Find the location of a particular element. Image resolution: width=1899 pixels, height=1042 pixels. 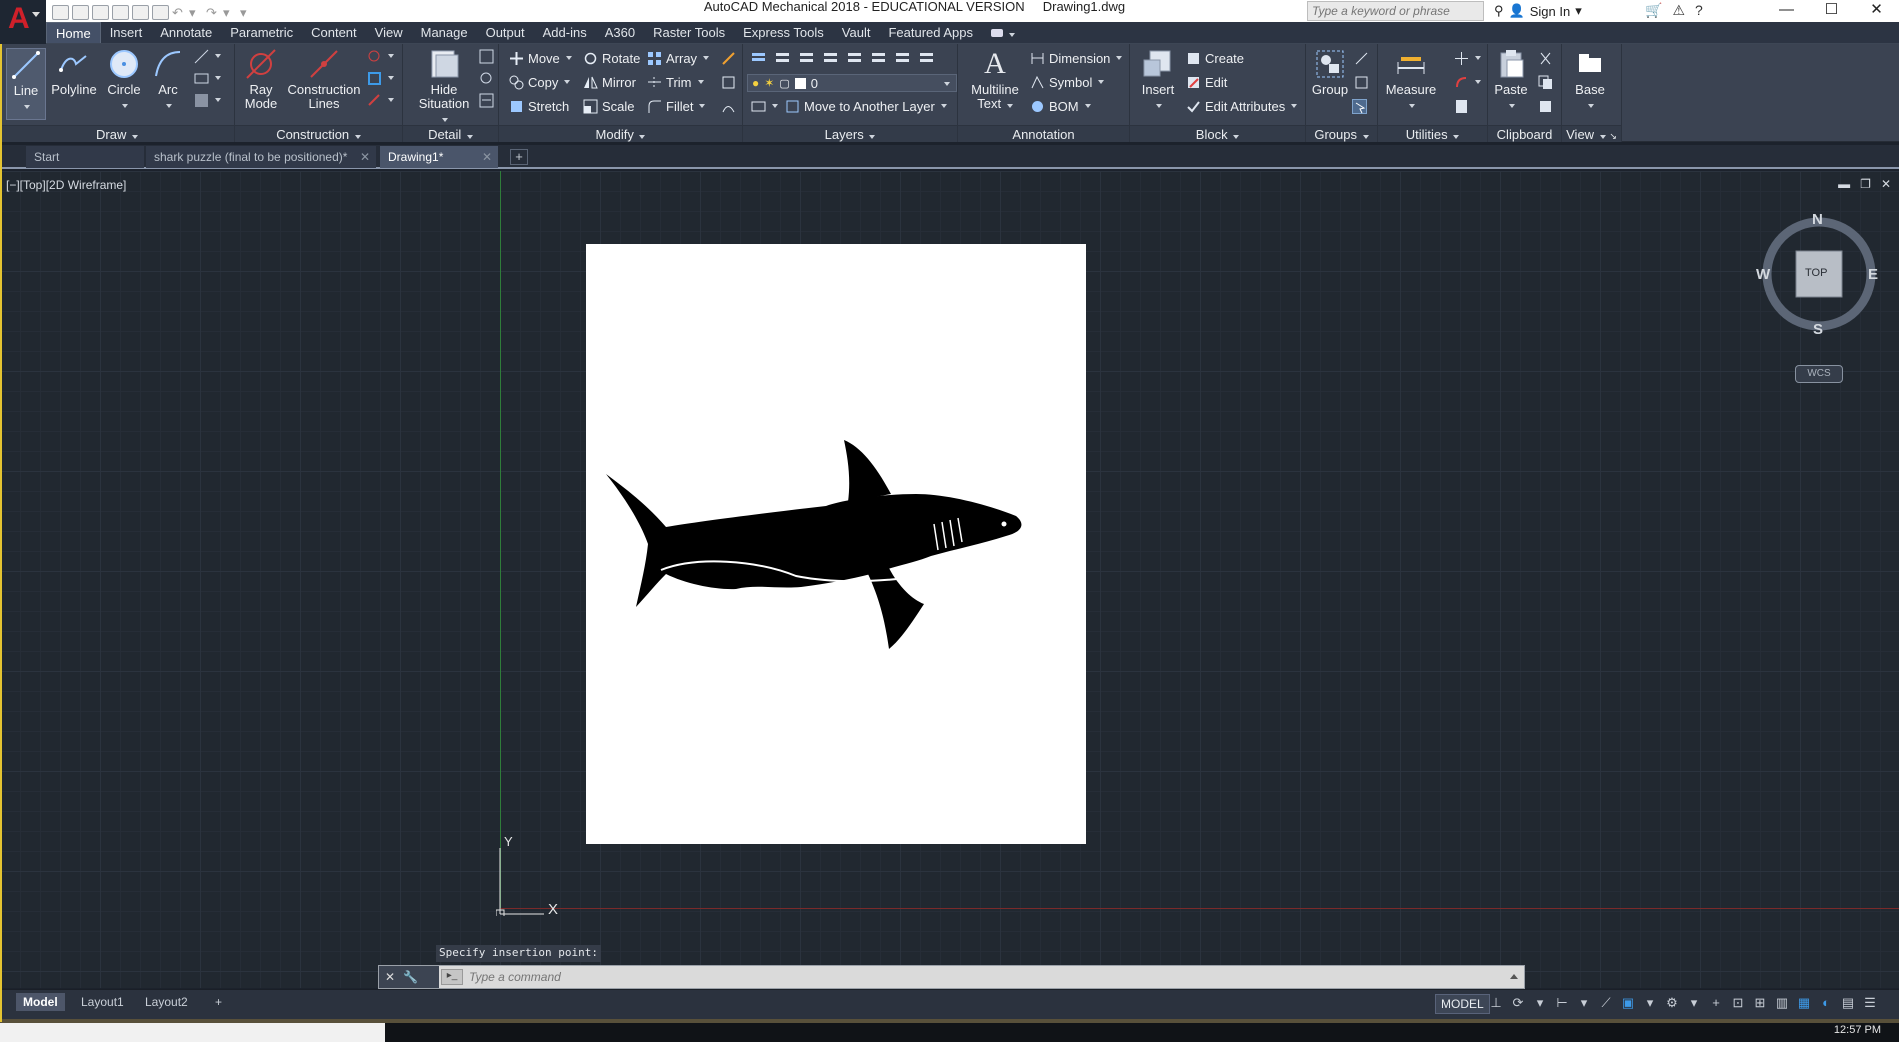

copy-button: Copy is located at coordinates (540, 82).